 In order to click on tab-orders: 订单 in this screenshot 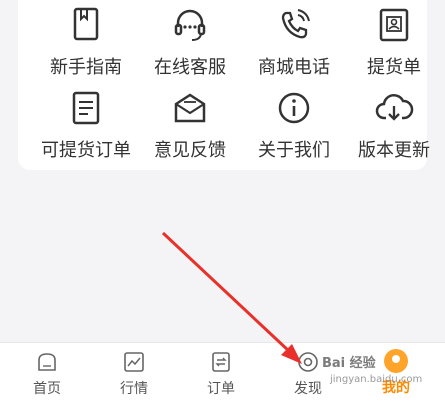, I will do `click(221, 372)`.